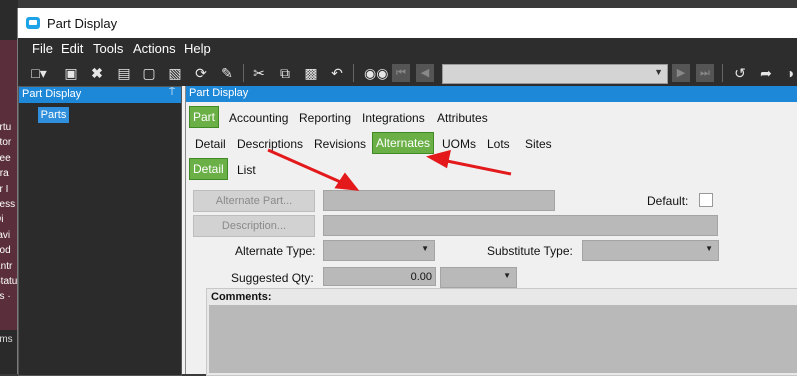 Image resolution: width=797 pixels, height=376 pixels. I want to click on tree-pane-header: Part Display ⍑, so click(100, 95).